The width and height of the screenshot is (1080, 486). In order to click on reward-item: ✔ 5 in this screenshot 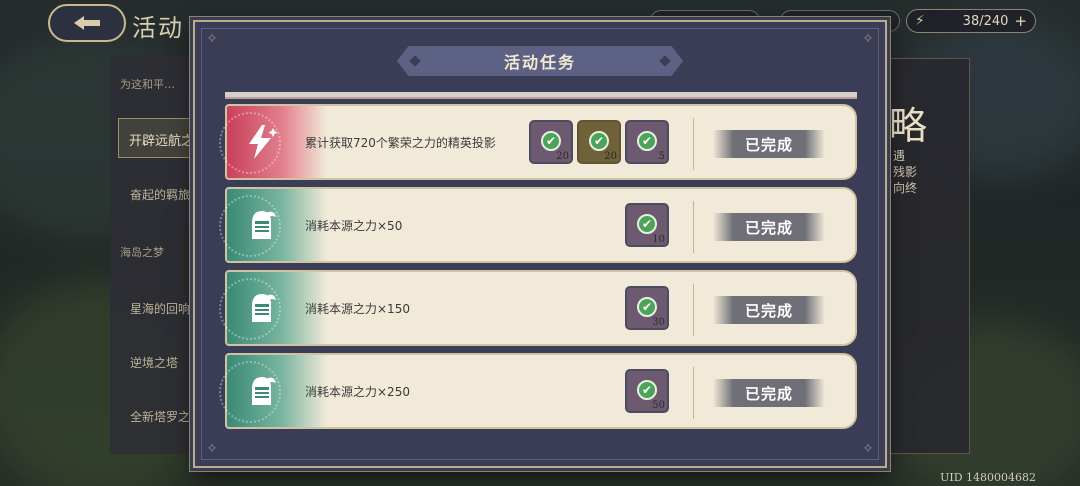, I will do `click(647, 142)`.